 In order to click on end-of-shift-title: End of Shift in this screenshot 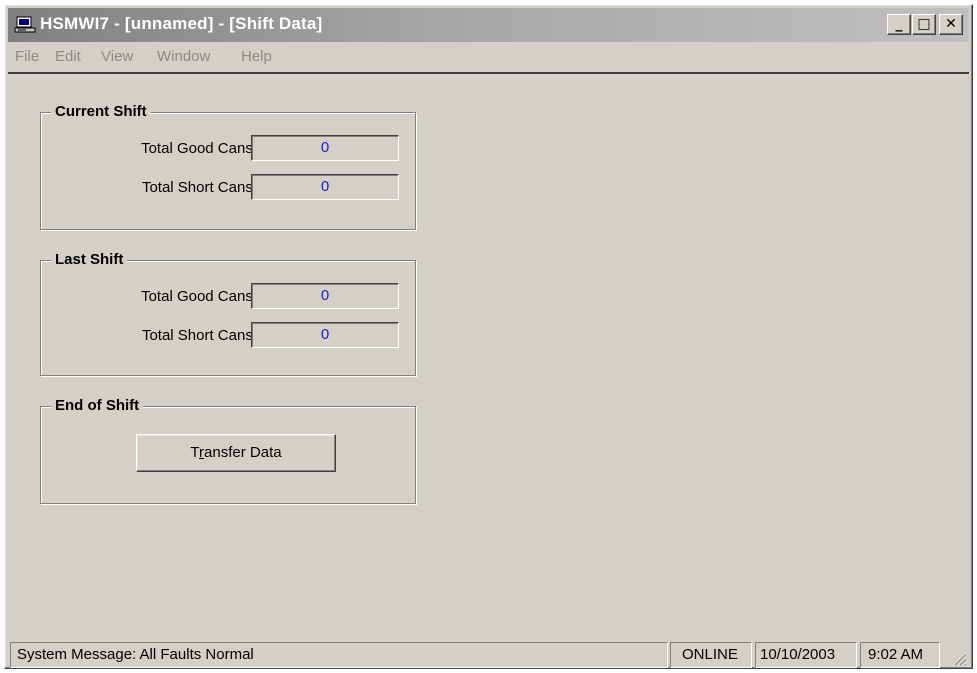, I will do `click(97, 405)`.